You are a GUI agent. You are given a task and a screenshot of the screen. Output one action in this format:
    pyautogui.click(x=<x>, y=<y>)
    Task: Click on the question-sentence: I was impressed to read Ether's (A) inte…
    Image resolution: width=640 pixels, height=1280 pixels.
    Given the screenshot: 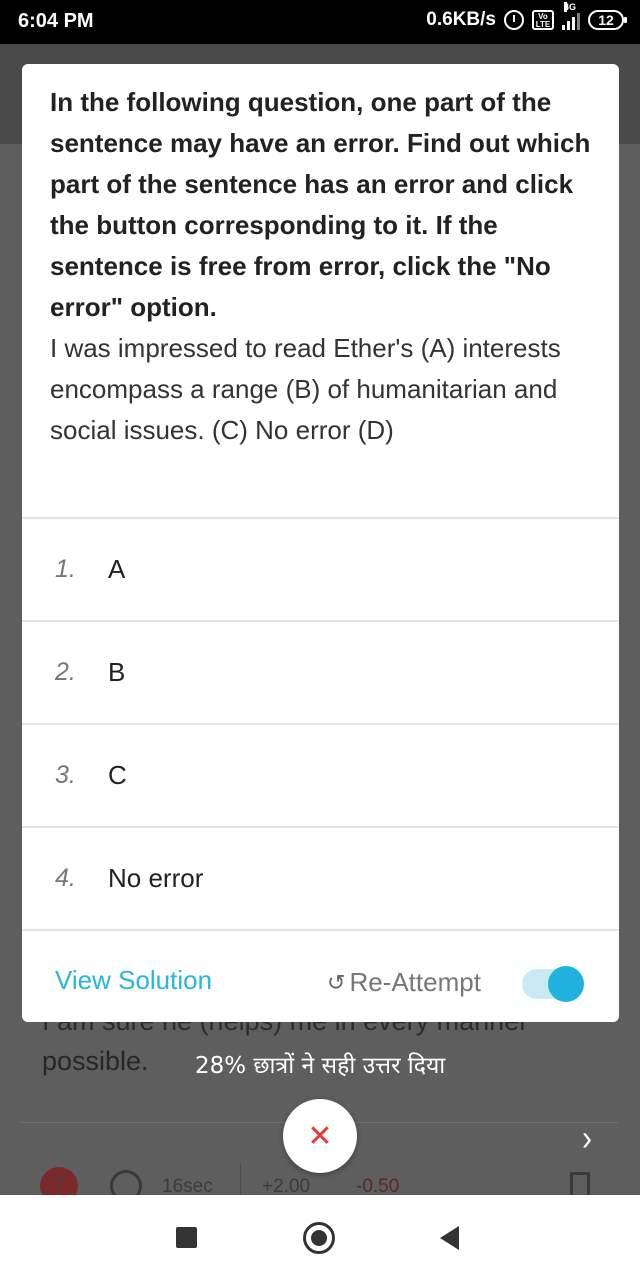 What is the action you would take?
    pyautogui.click(x=305, y=389)
    